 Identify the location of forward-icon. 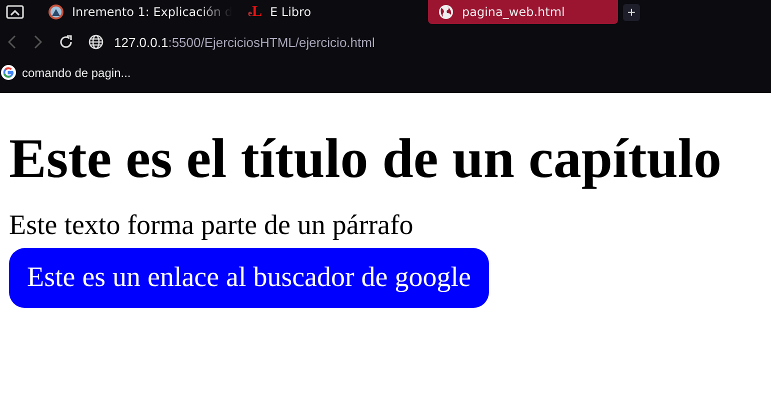
(38, 42).